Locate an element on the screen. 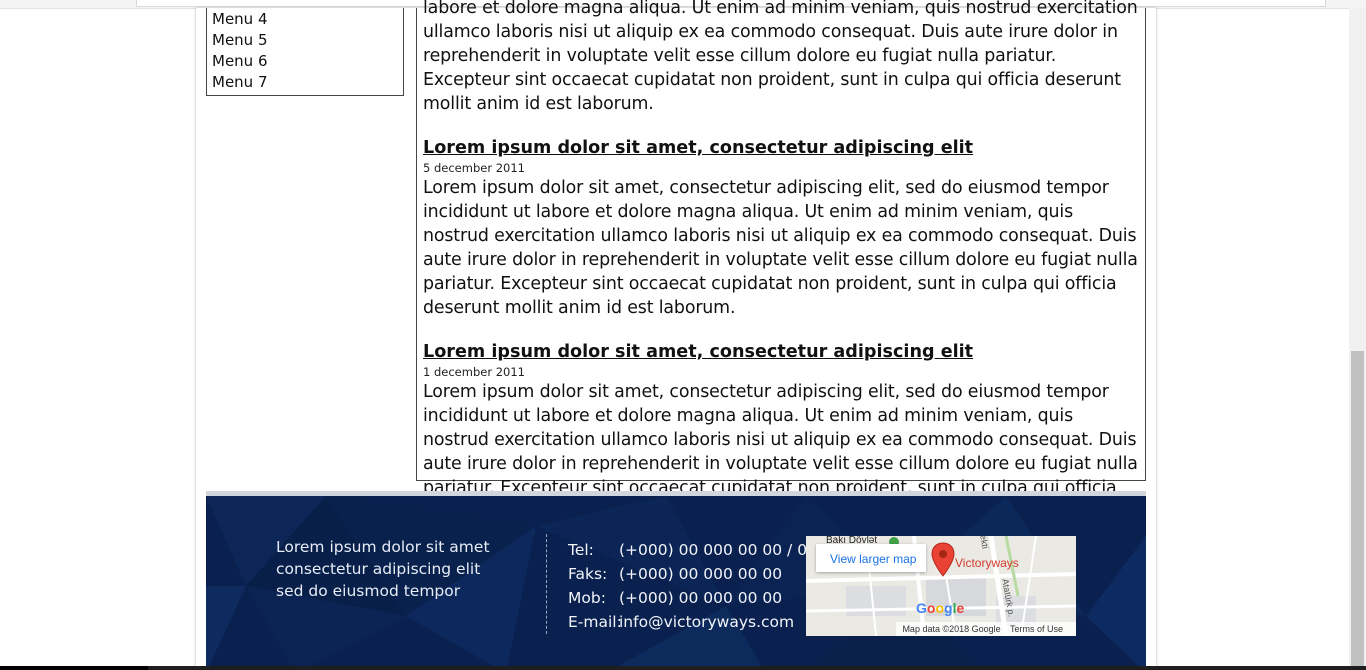 This screenshot has width=1366, height=670. contact-label: Tel: is located at coordinates (581, 550).